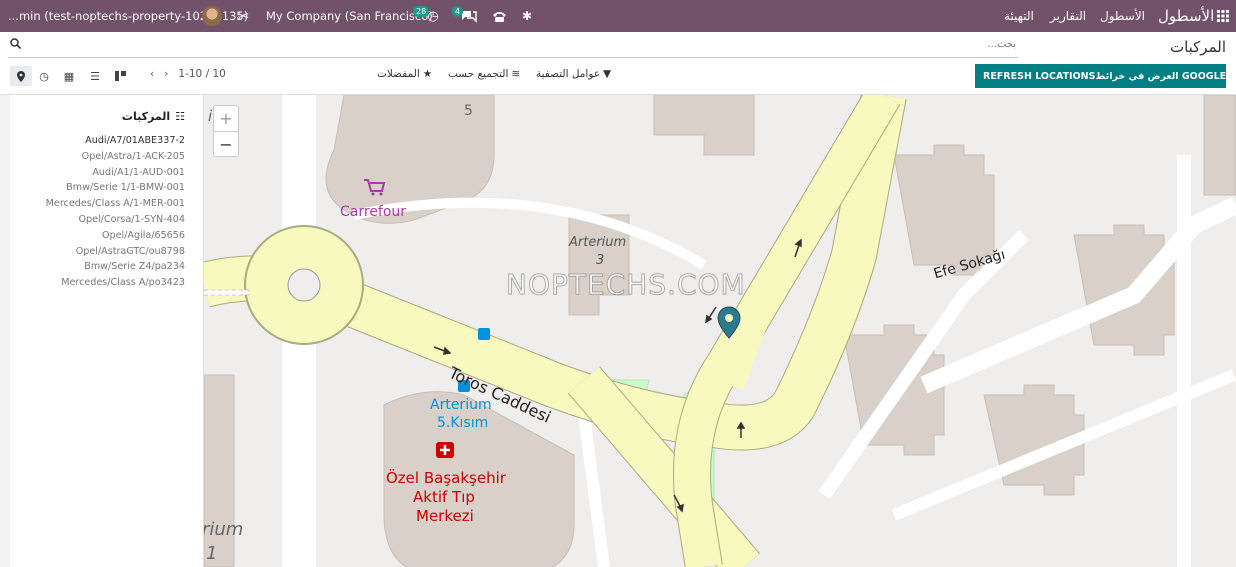  I want to click on zoom-out-button: −, so click(226, 143).